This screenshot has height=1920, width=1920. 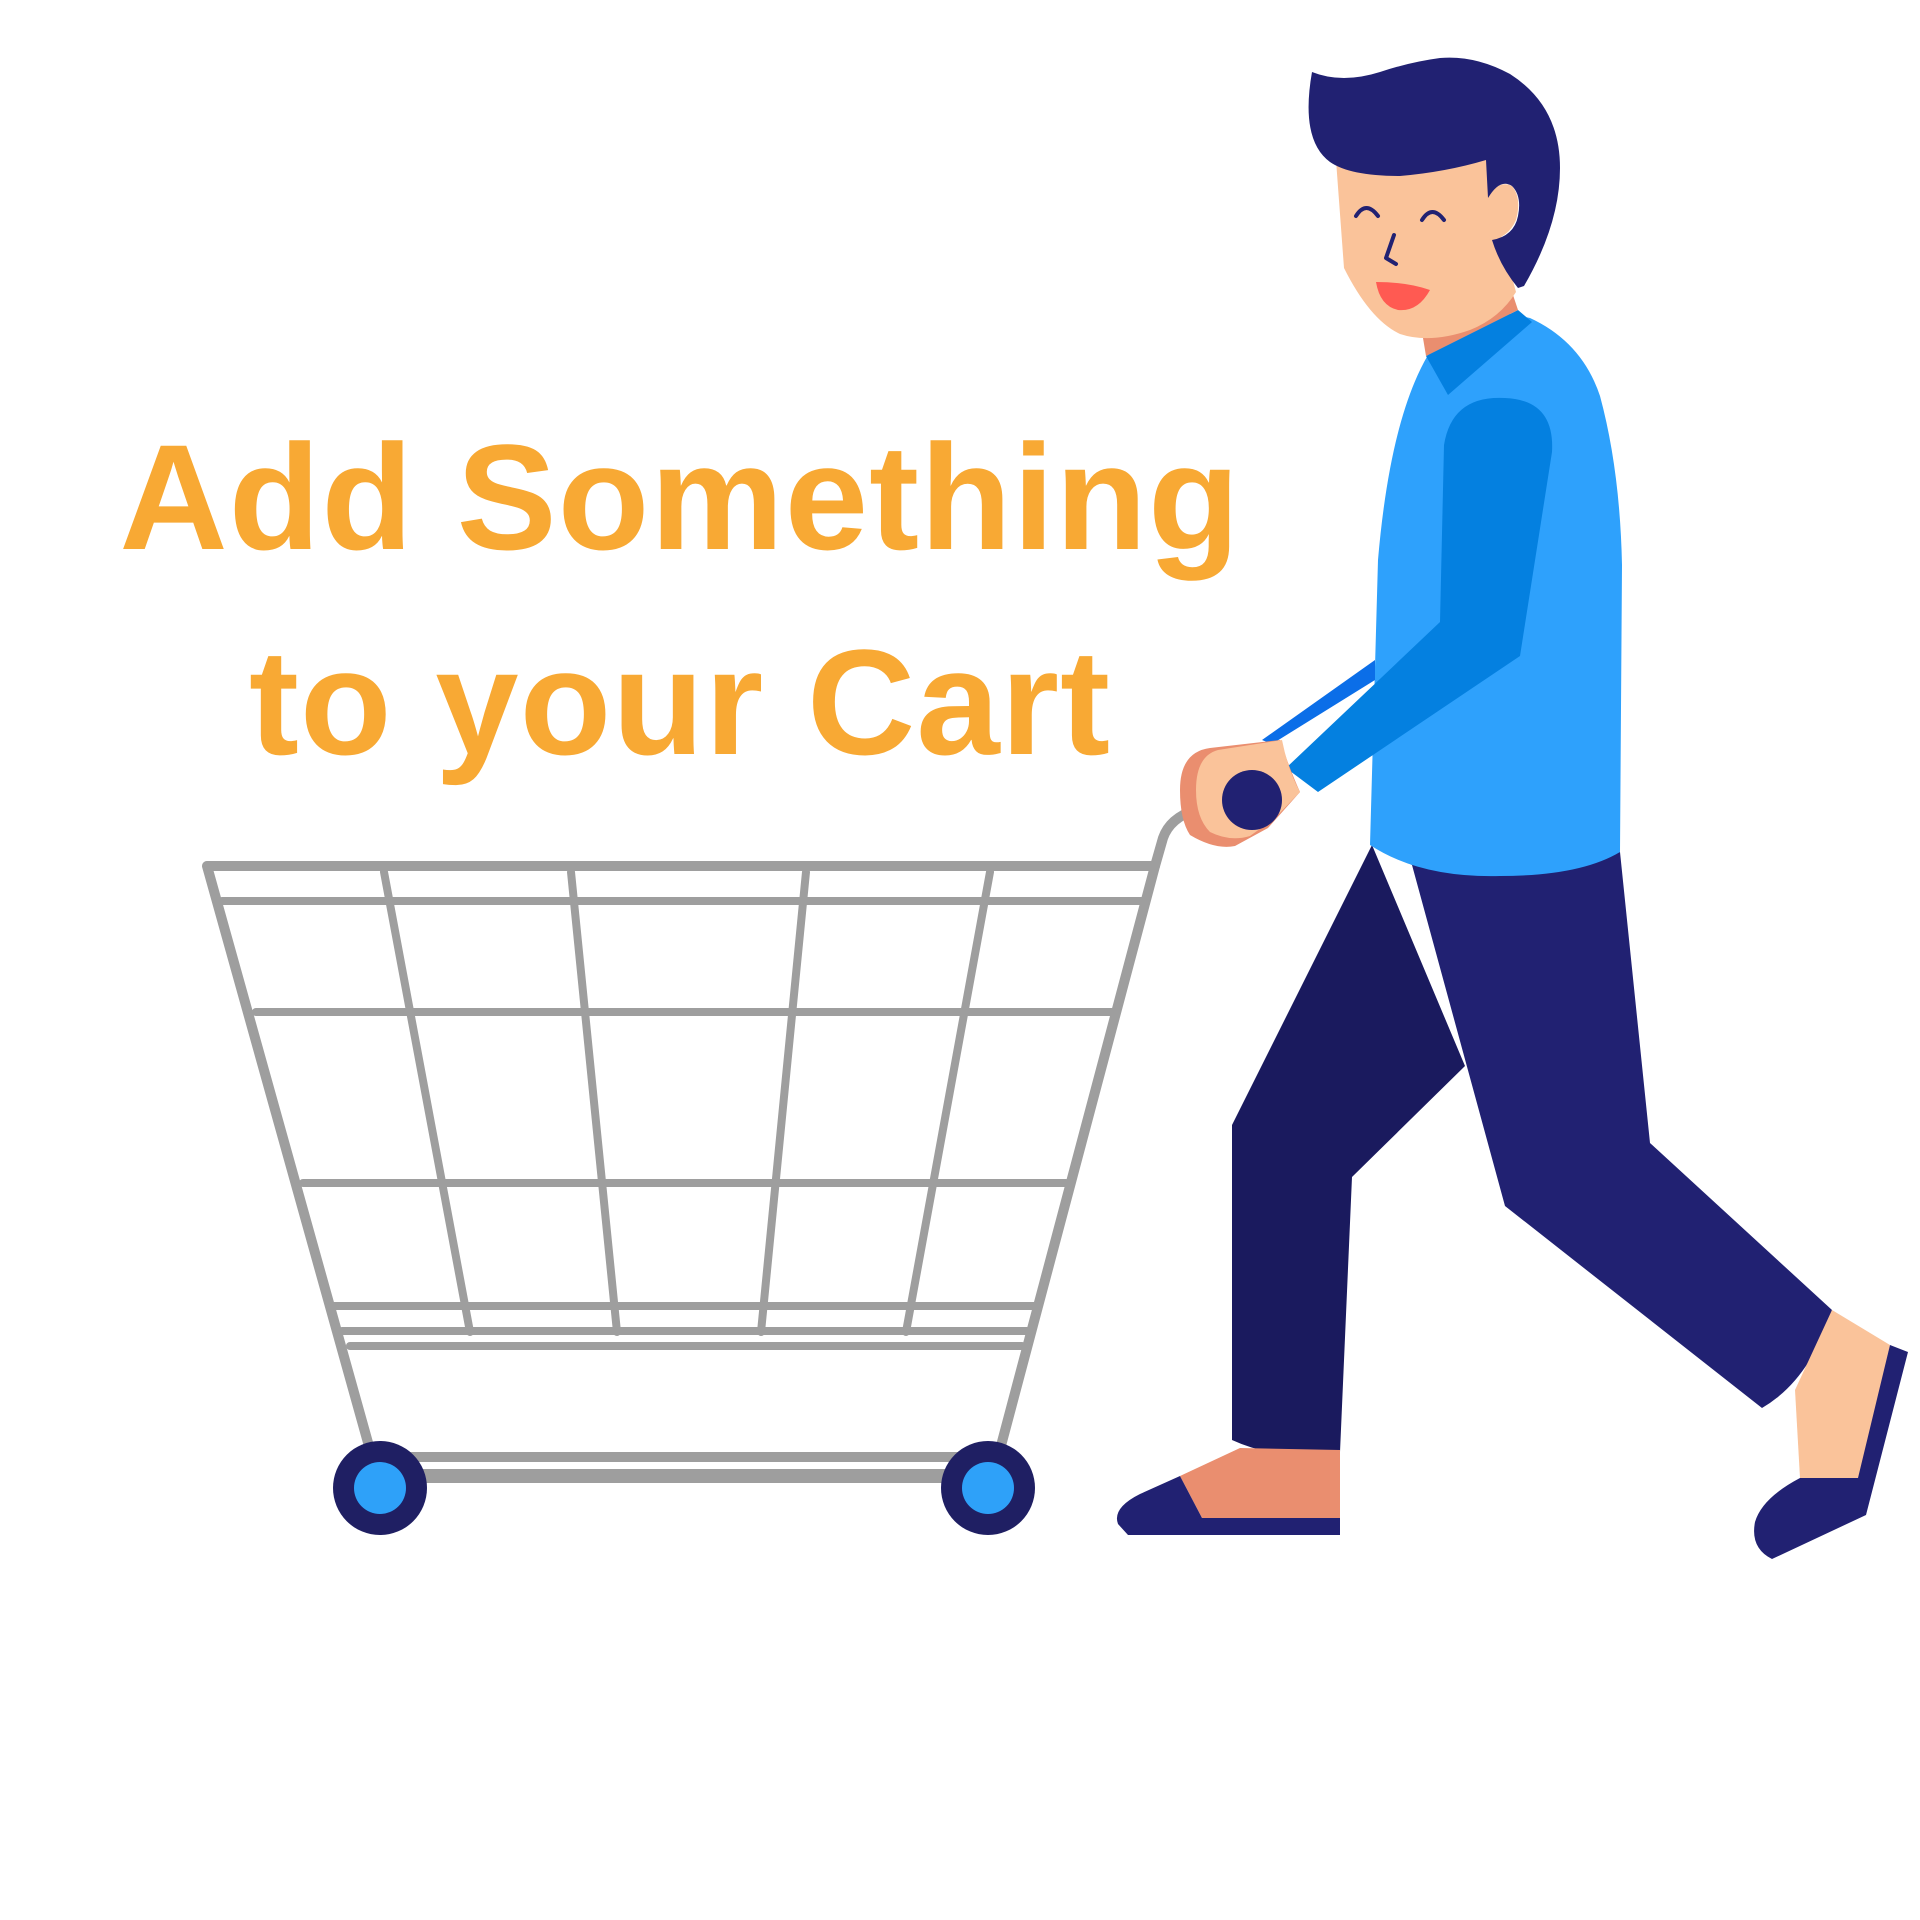 I want to click on front-leg, so click(x=1602, y=1126).